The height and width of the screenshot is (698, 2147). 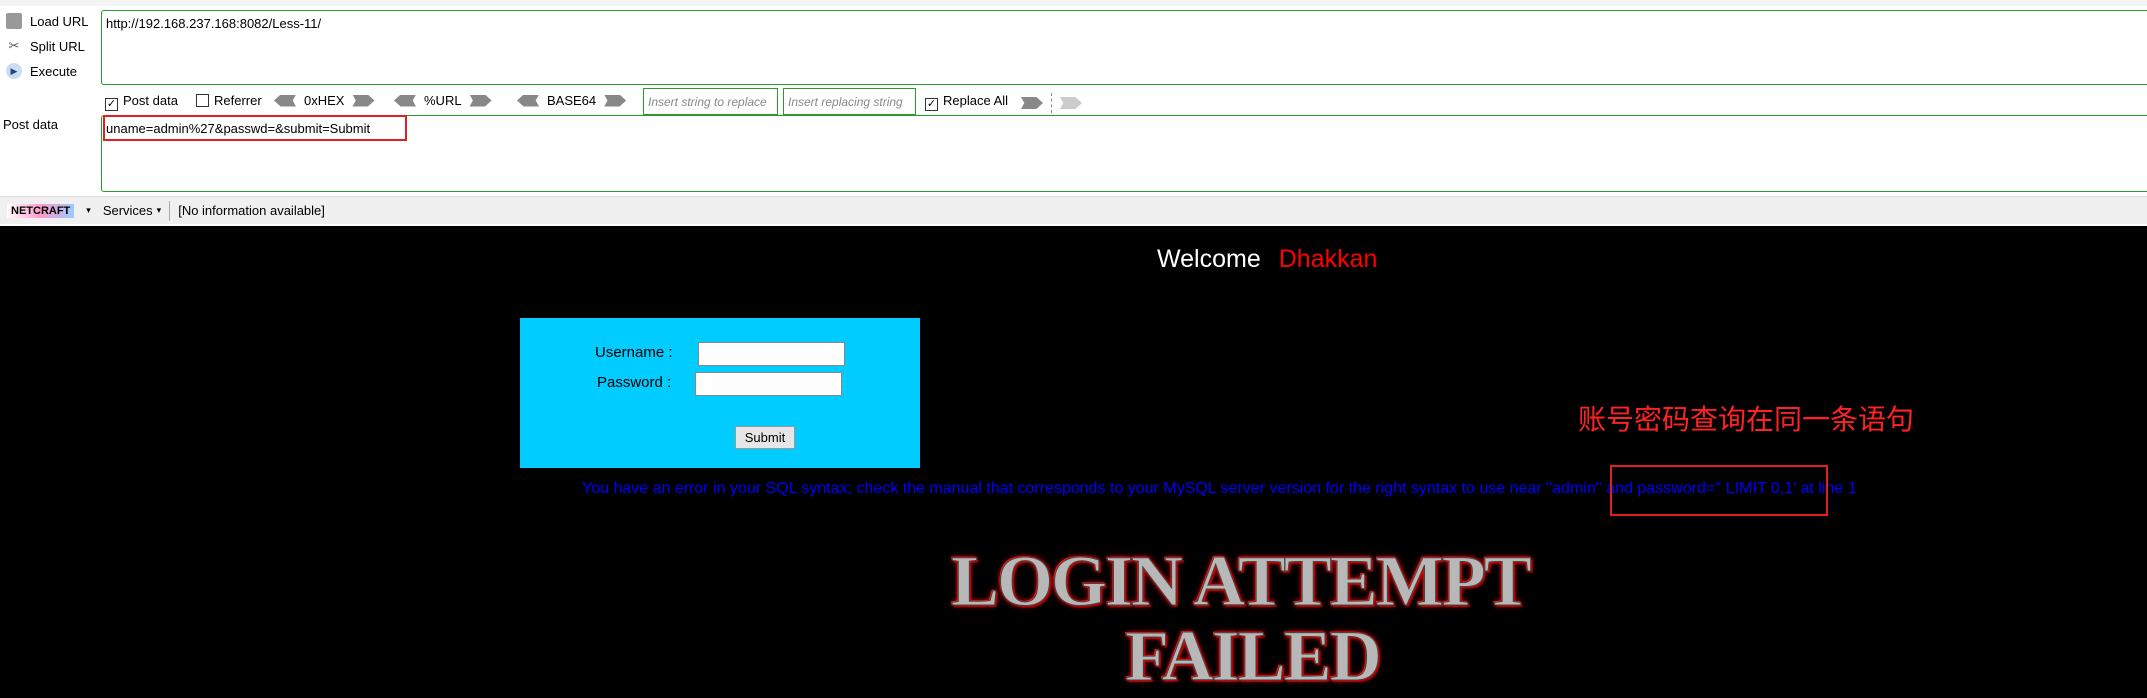 I want to click on replacing-string-input: Insert replacing string, so click(x=849, y=101).